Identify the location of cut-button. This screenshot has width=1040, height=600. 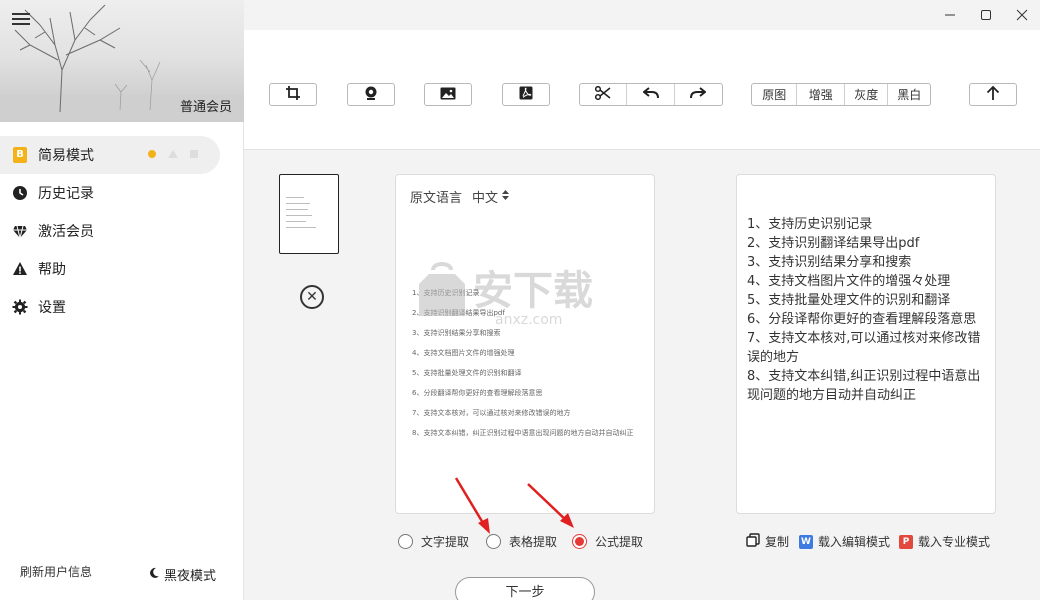
(604, 94).